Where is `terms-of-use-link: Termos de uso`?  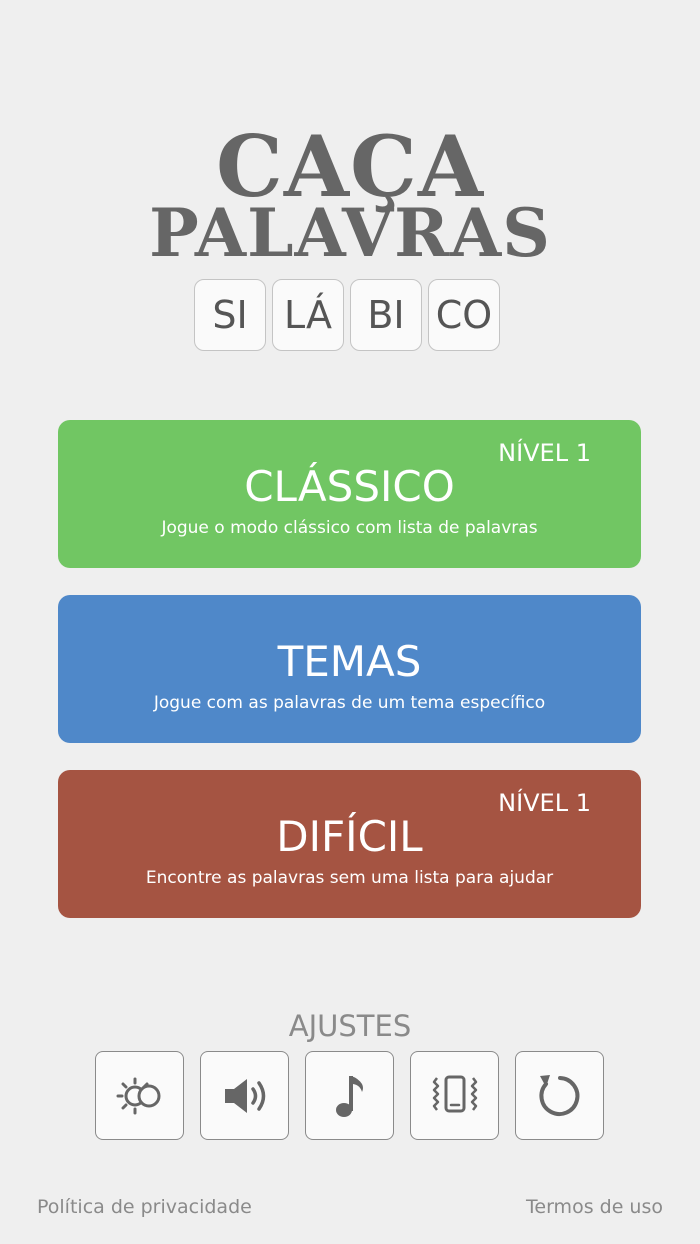 terms-of-use-link: Termos de uso is located at coordinates (594, 1207).